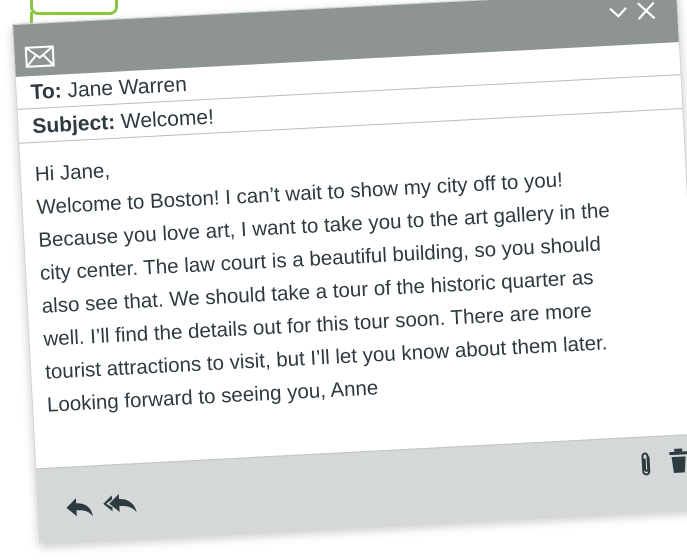 The height and width of the screenshot is (560, 687). I want to click on chevron-down-icon, so click(618, 12).